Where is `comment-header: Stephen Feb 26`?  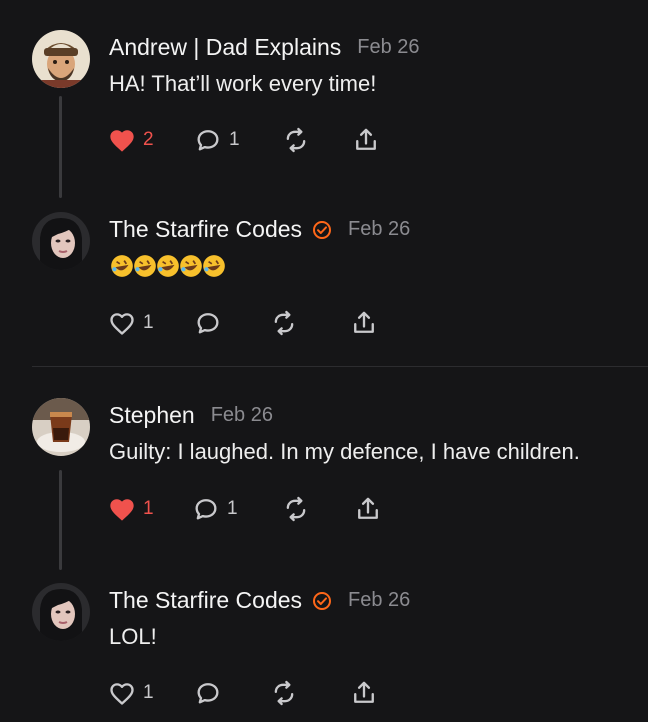 comment-header: Stephen Feb 26 is located at coordinates (191, 415).